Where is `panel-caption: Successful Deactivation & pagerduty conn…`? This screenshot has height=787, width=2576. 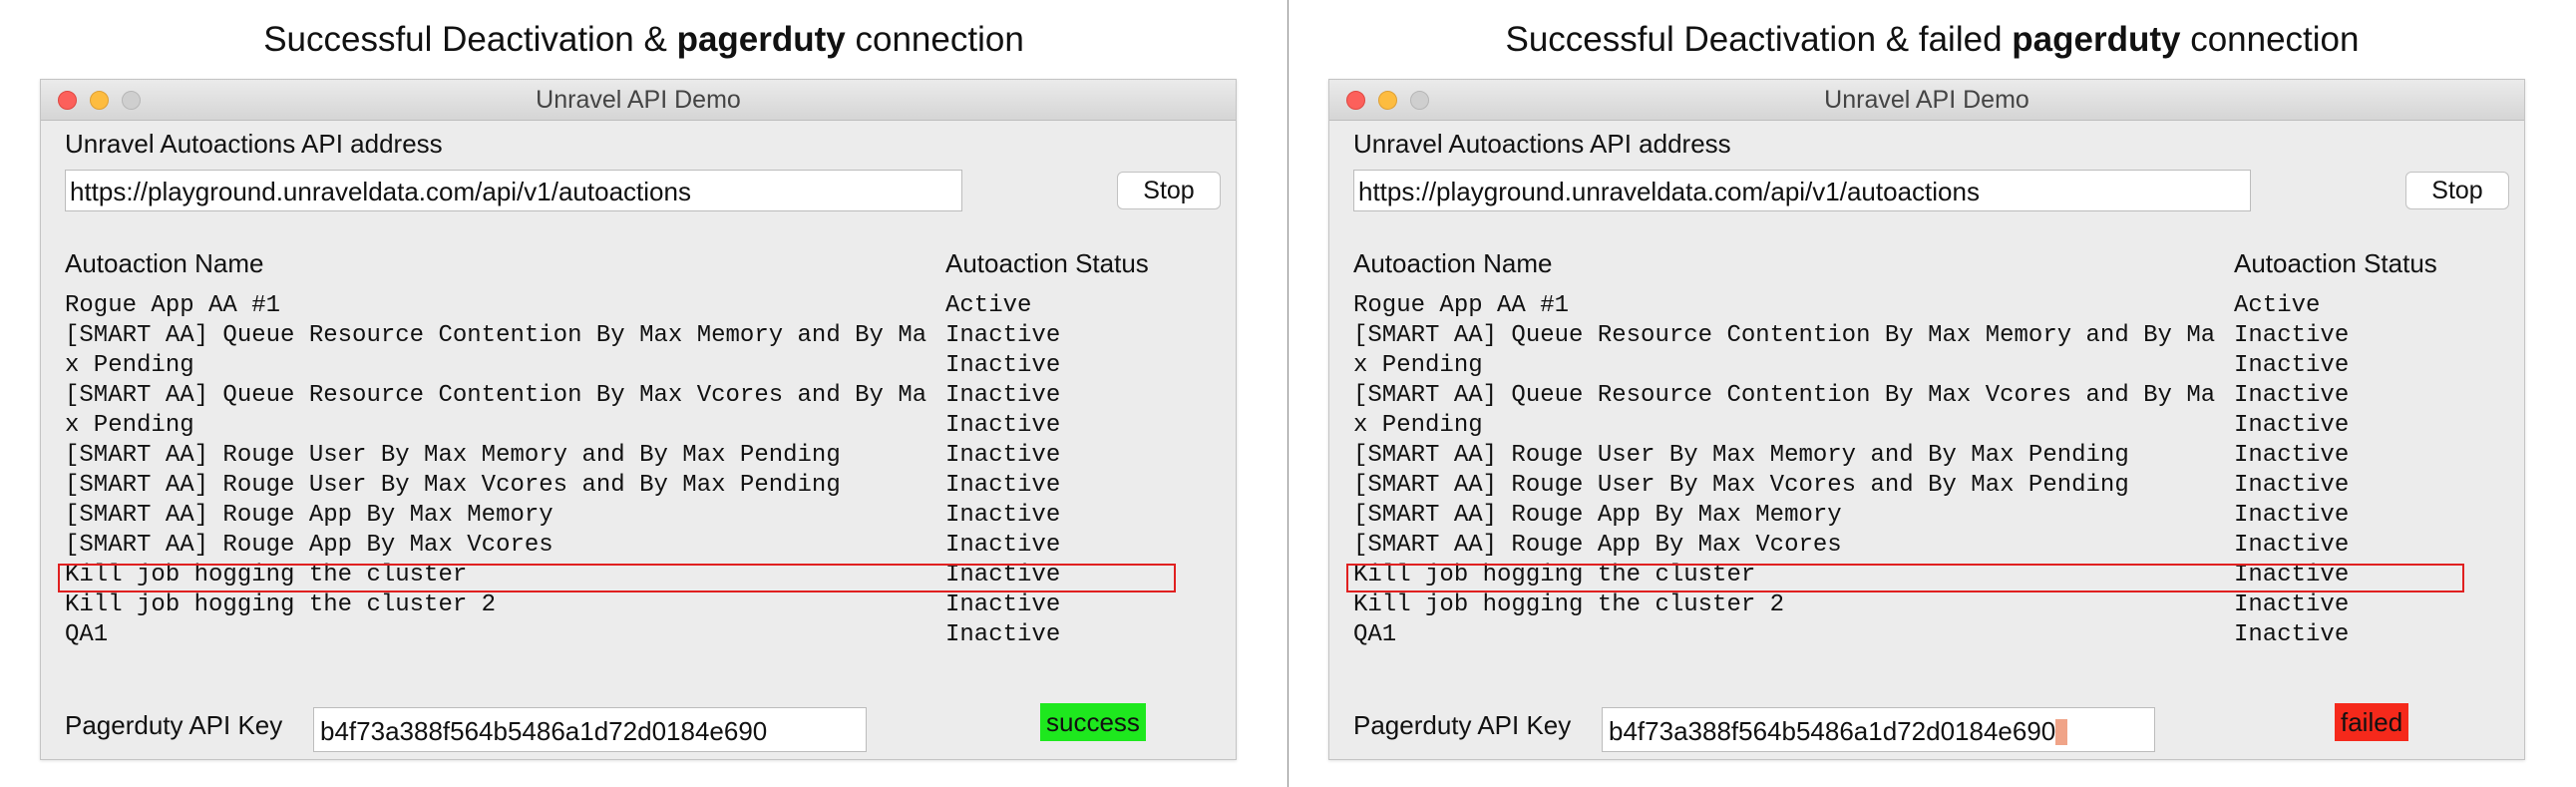
panel-caption: Successful Deactivation & pagerduty conn… is located at coordinates (643, 40).